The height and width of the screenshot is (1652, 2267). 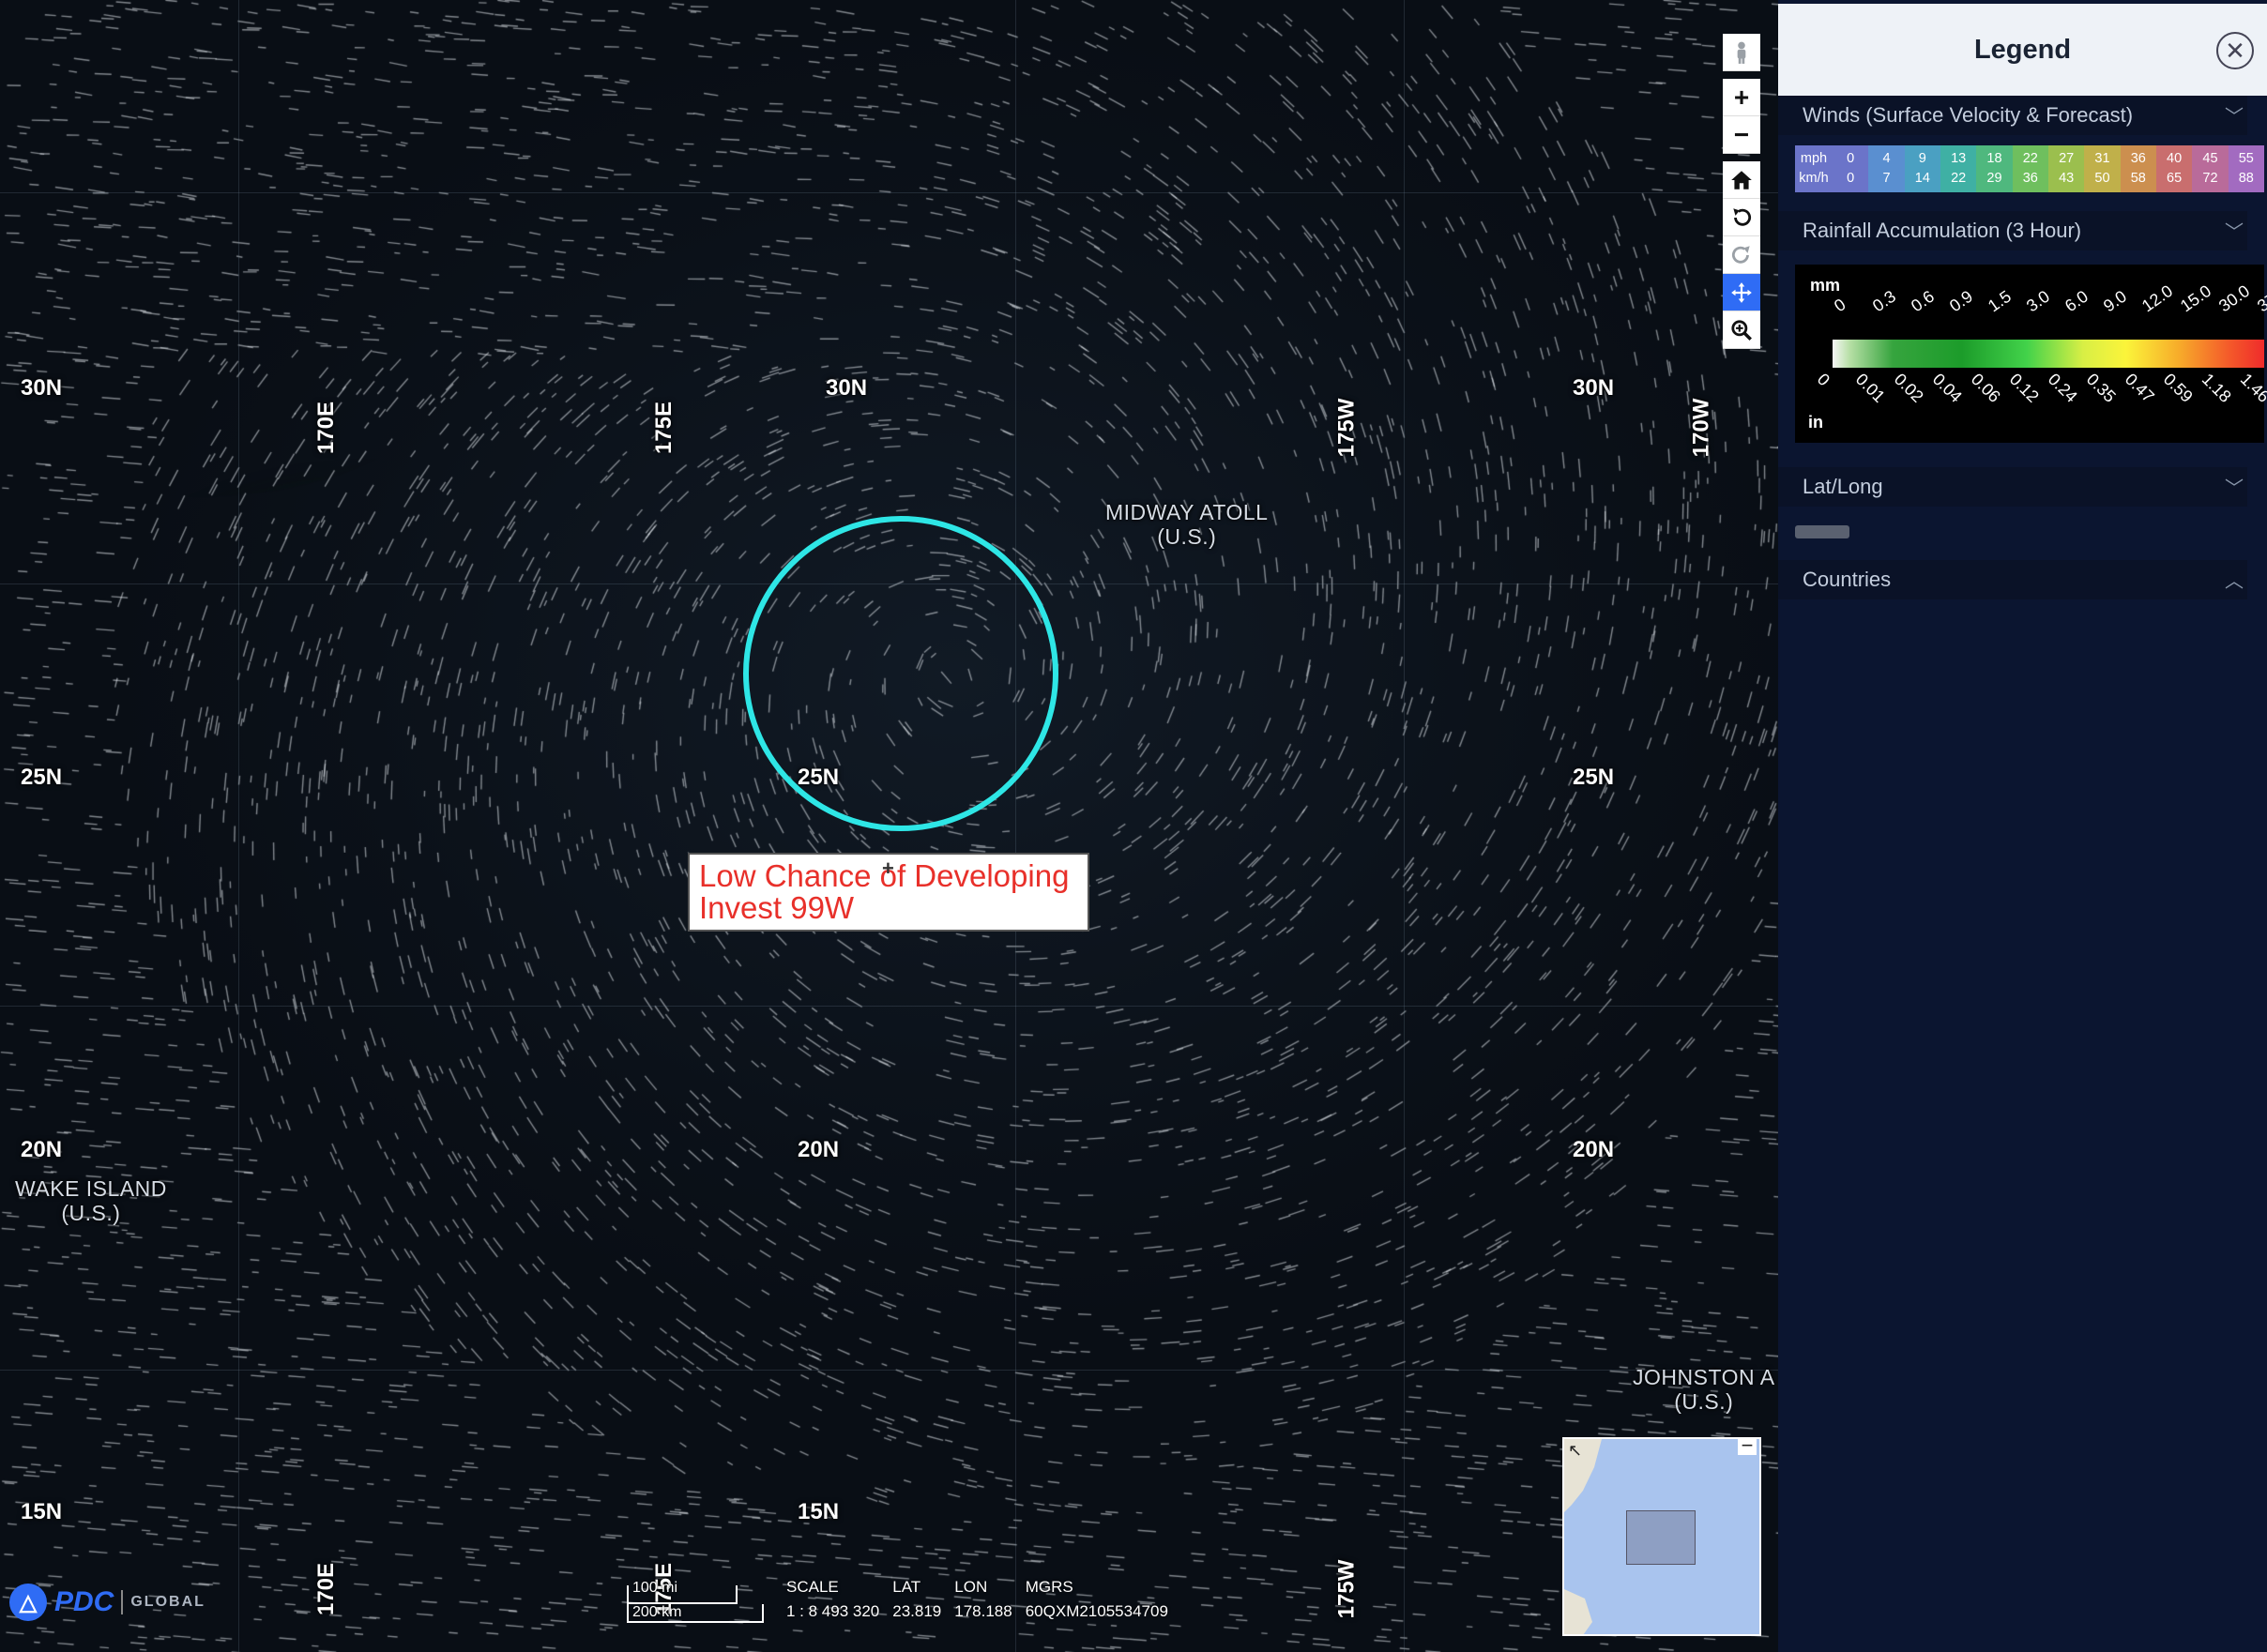 I want to click on overview-minimap: ↖ −, so click(x=1661, y=1536).